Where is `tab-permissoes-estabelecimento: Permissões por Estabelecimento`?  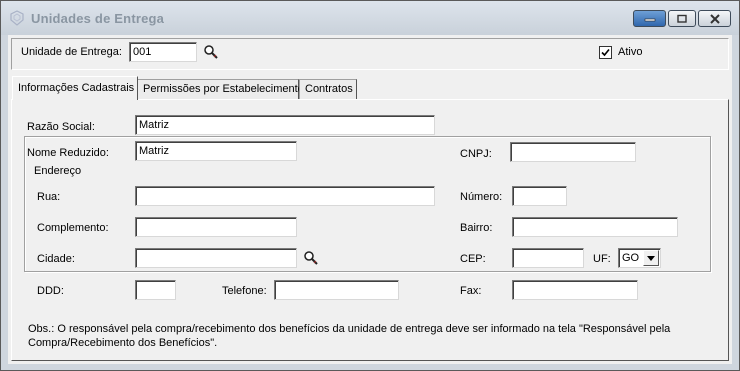
tab-permissoes-estabelecimento: Permissões por Estabelecimento is located at coordinates (220, 89).